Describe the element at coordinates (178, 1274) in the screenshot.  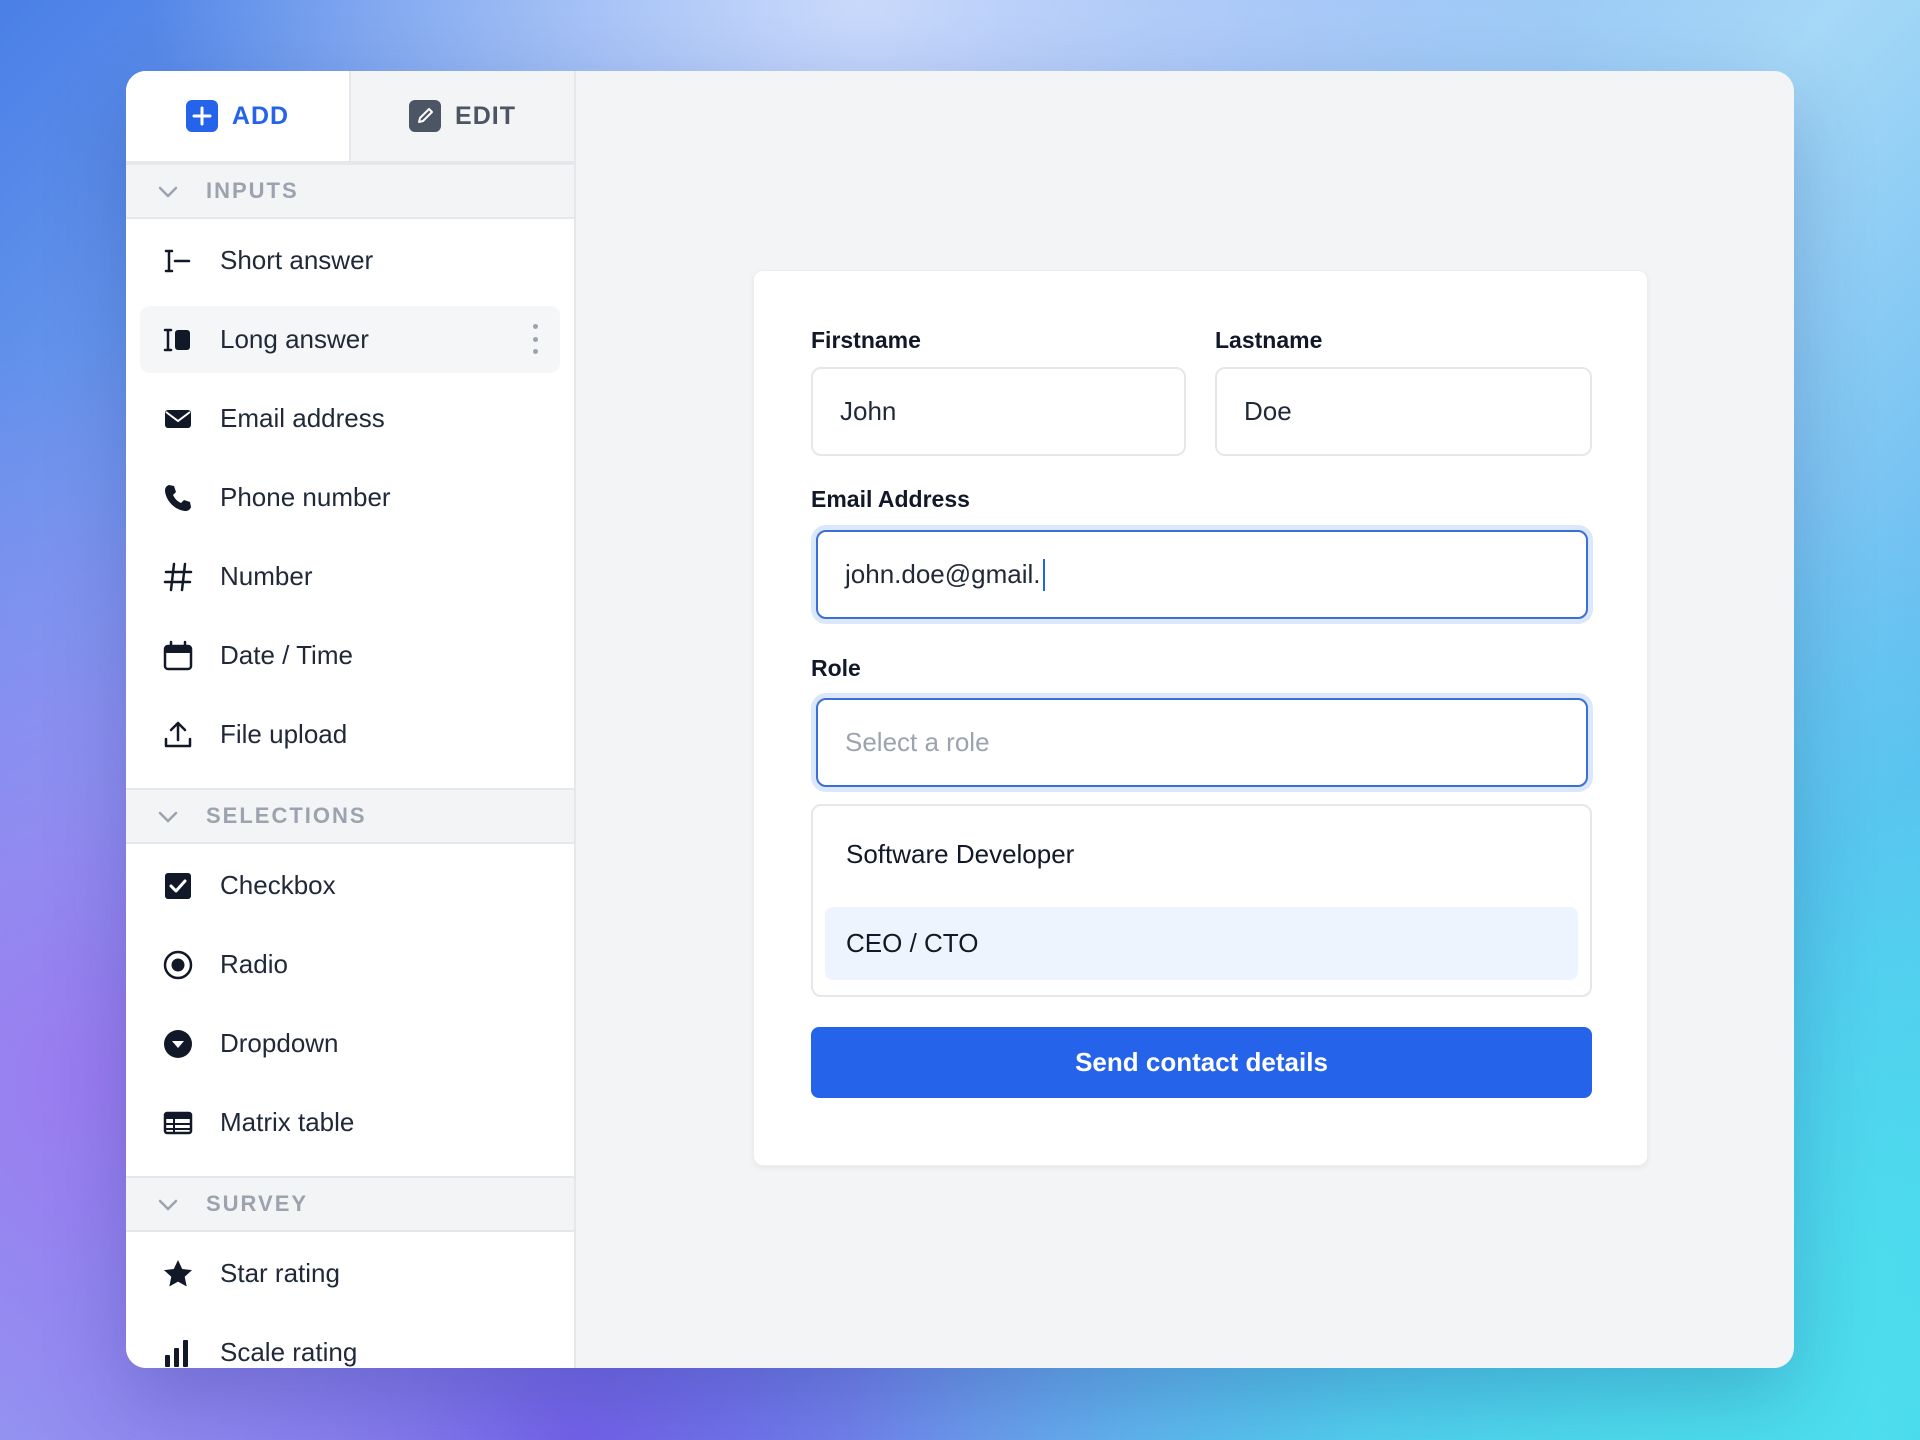
I see `star-icon` at that location.